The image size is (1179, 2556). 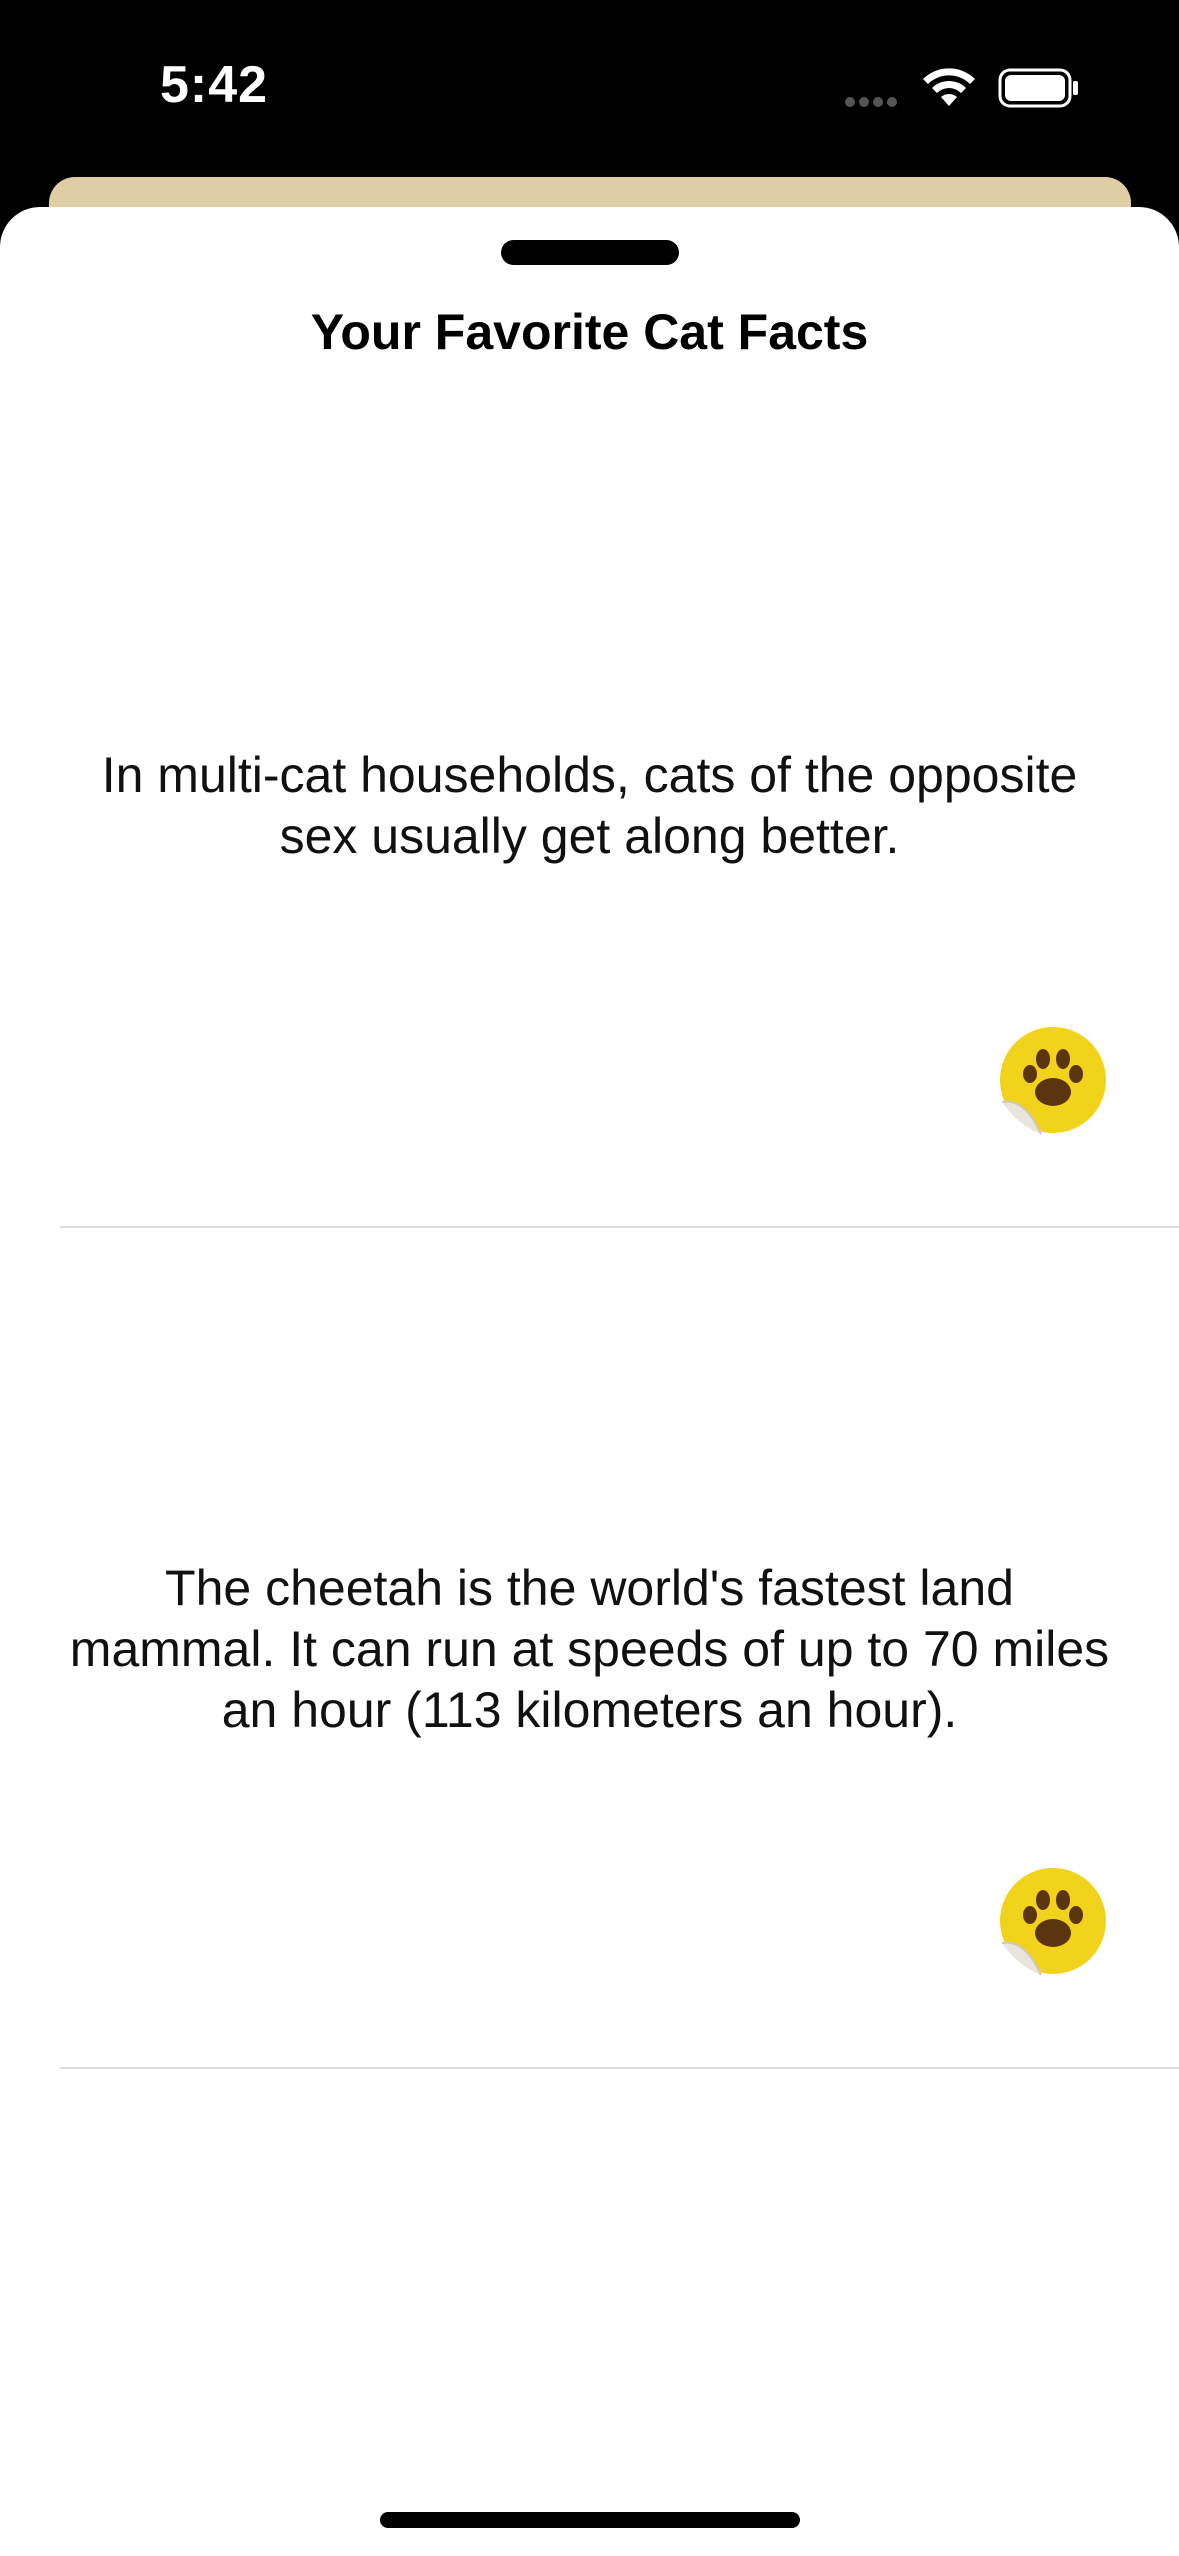 What do you see at coordinates (590, 2520) in the screenshot?
I see `home-indicator` at bounding box center [590, 2520].